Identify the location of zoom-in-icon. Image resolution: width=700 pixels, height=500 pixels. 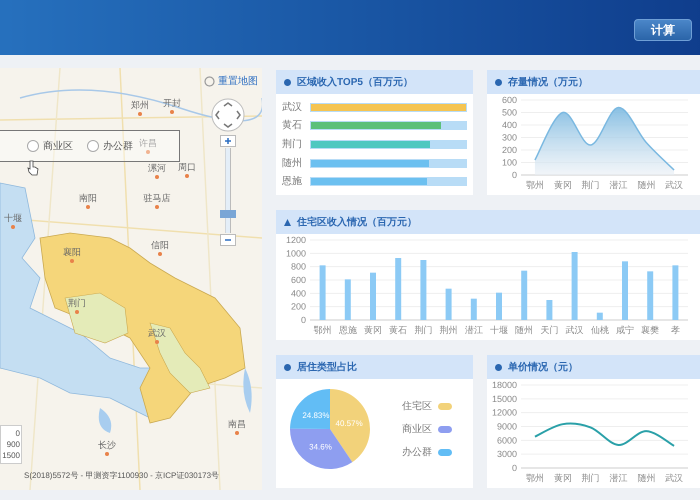
(228, 141).